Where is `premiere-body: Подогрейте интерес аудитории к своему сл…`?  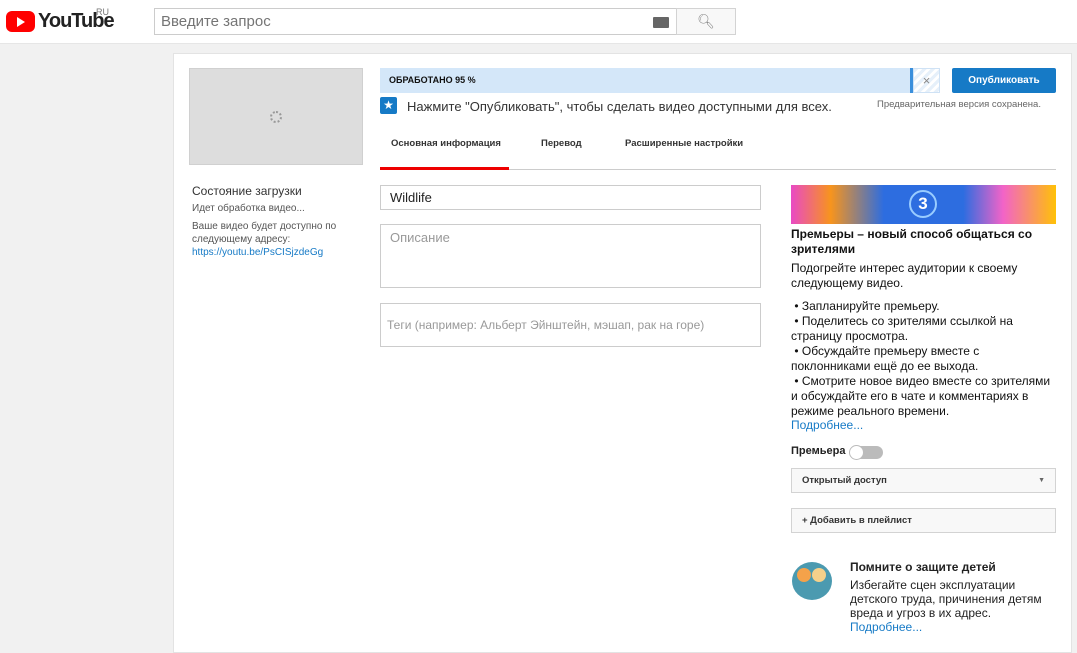
premiere-body: Подогрейте интерес аудитории к своему сл… is located at coordinates (925, 340).